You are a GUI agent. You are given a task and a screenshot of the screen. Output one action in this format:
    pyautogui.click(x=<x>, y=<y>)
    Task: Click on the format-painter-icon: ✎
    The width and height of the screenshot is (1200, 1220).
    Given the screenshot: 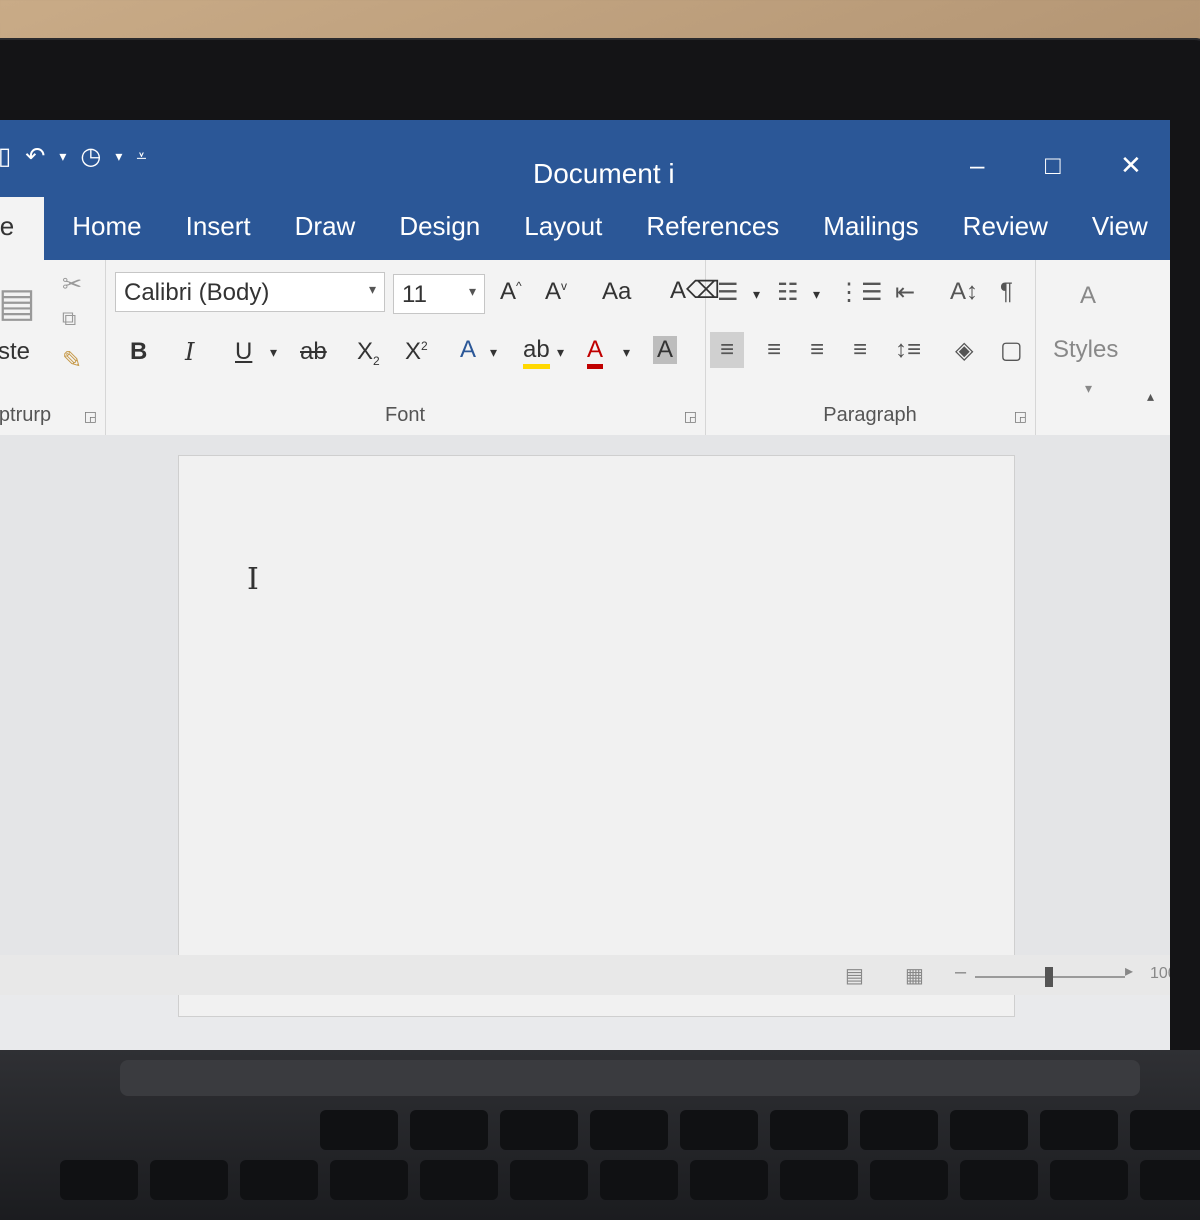 What is the action you would take?
    pyautogui.click(x=72, y=360)
    